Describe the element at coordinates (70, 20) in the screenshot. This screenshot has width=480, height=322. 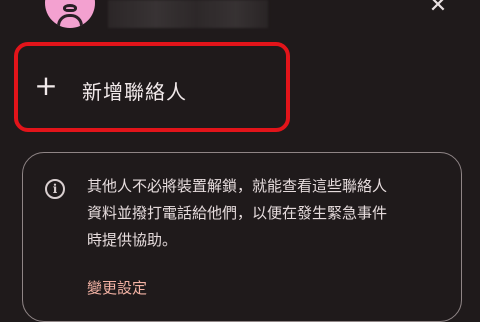
I see `person-icon-shoulders` at that location.